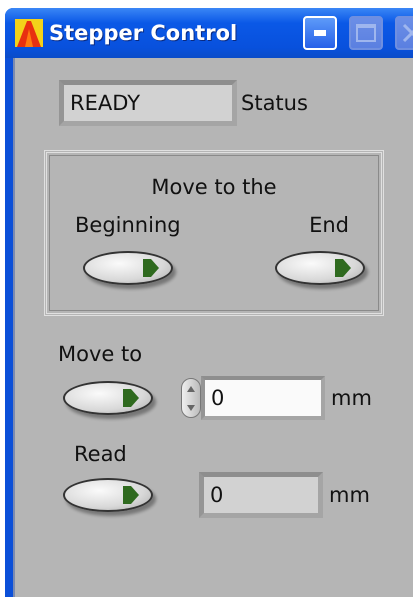 This screenshot has height=597, width=413. I want to click on button-label: End, so click(329, 225).